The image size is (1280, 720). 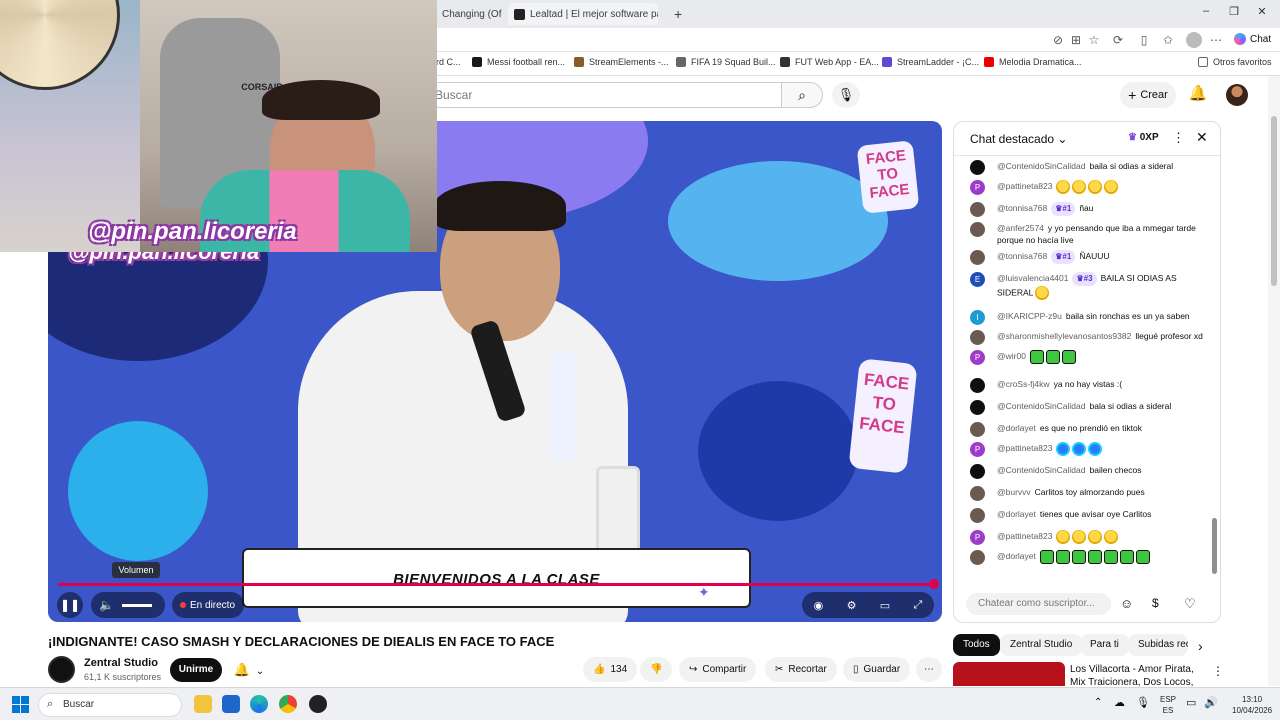 What do you see at coordinates (1018, 139) in the screenshot?
I see `chat-mode-dropdown: Chat destacado ⌄` at bounding box center [1018, 139].